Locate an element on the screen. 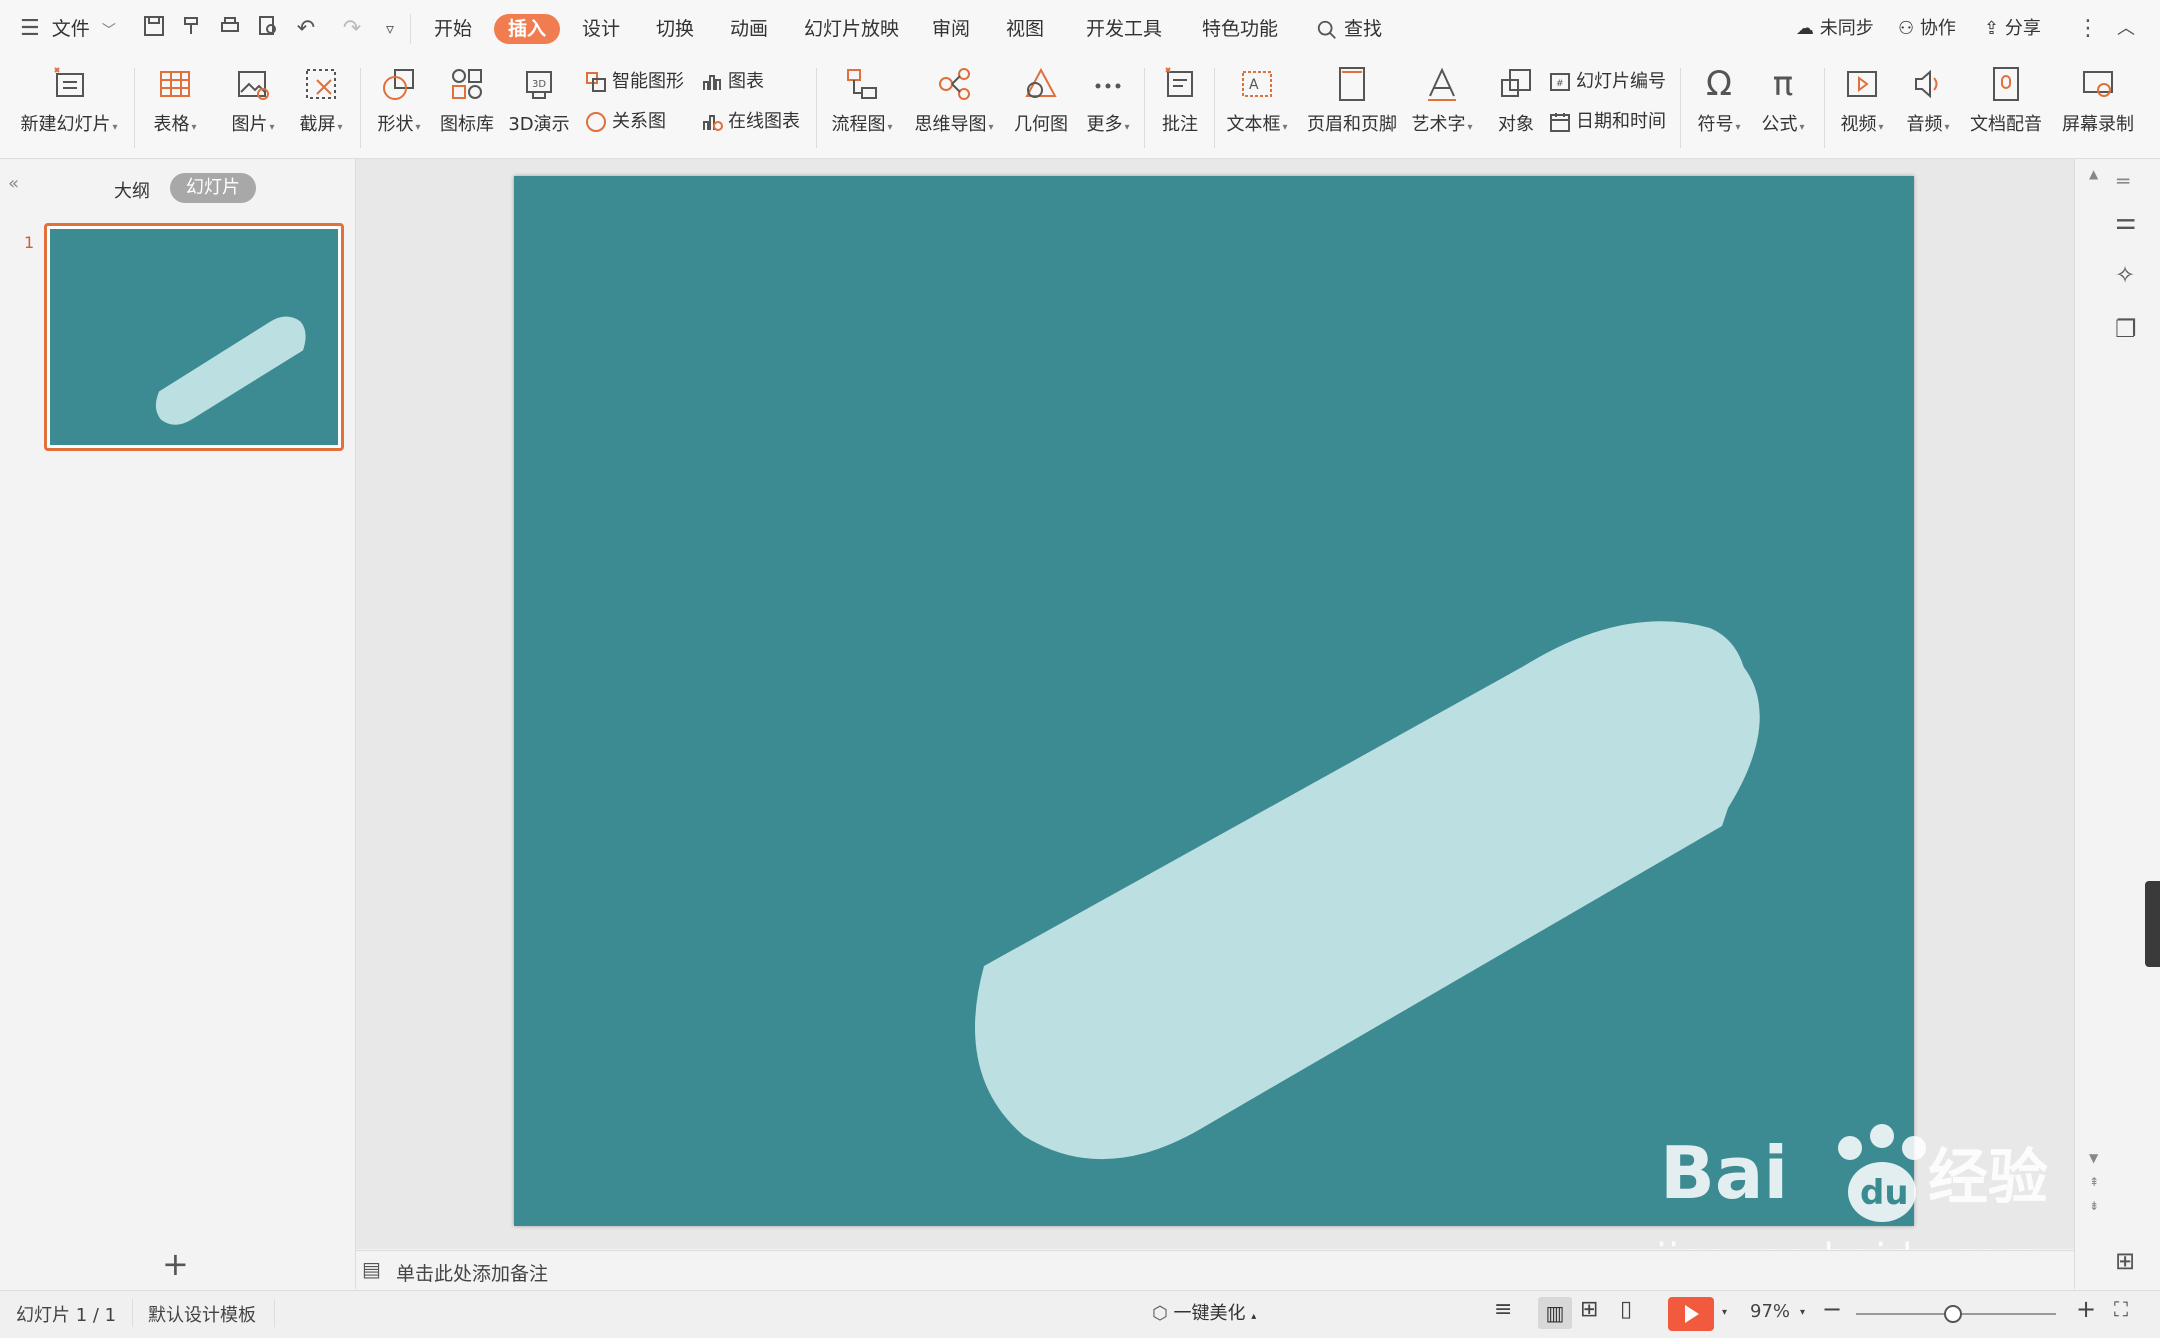 This screenshot has width=2160, height=1338. symbol-label: 符号 is located at coordinates (1715, 124).